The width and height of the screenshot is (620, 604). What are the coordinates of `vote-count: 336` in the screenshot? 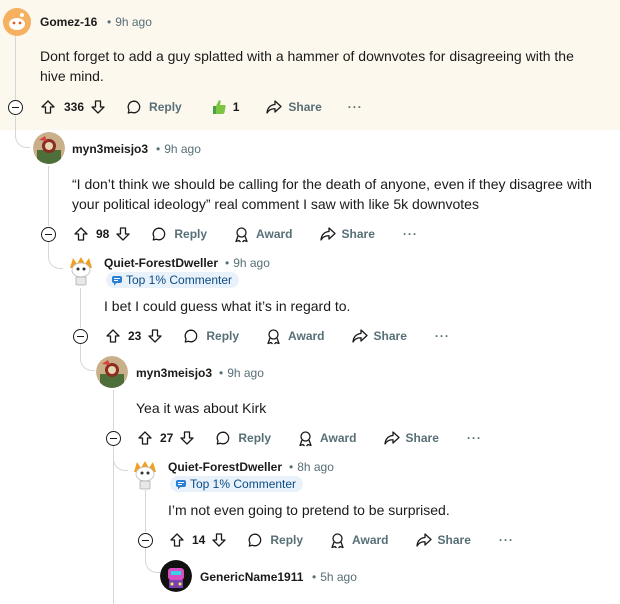 It's located at (74, 107).